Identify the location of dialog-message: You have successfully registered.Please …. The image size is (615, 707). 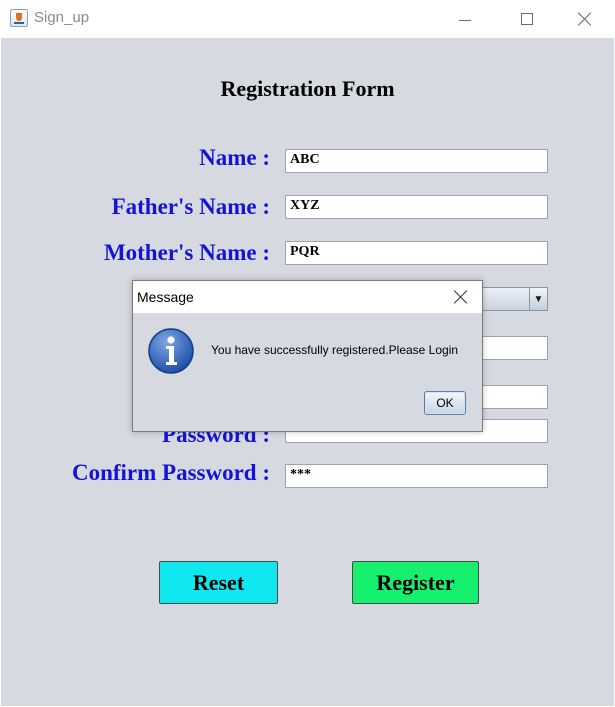
(335, 350).